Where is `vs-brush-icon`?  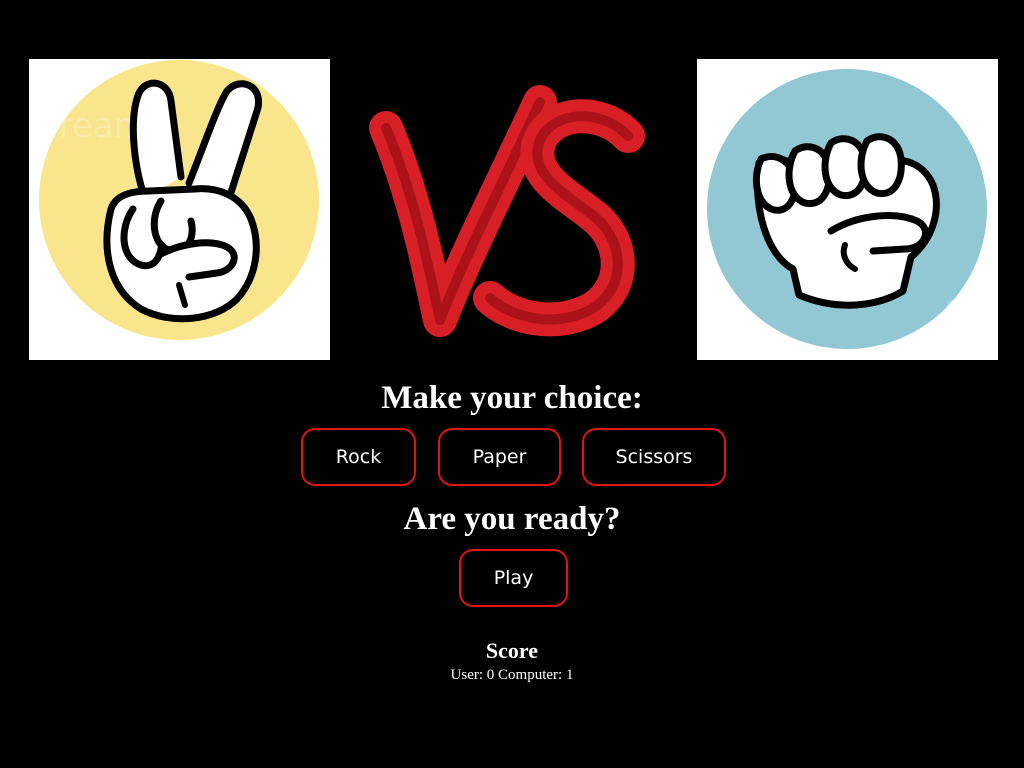 vs-brush-icon is located at coordinates (507, 211).